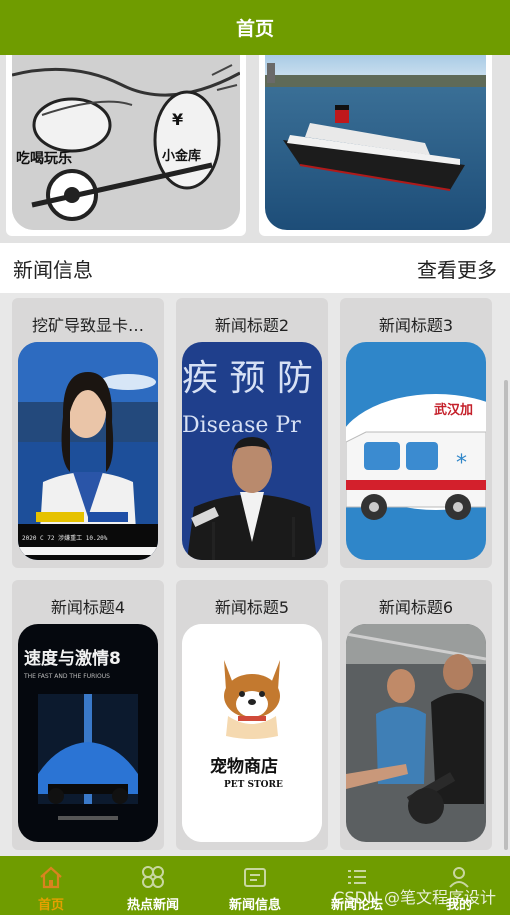 Image resolution: width=510 pixels, height=915 pixels. What do you see at coordinates (254, 905) in the screenshot?
I see `tab-label: 新闻信息` at bounding box center [254, 905].